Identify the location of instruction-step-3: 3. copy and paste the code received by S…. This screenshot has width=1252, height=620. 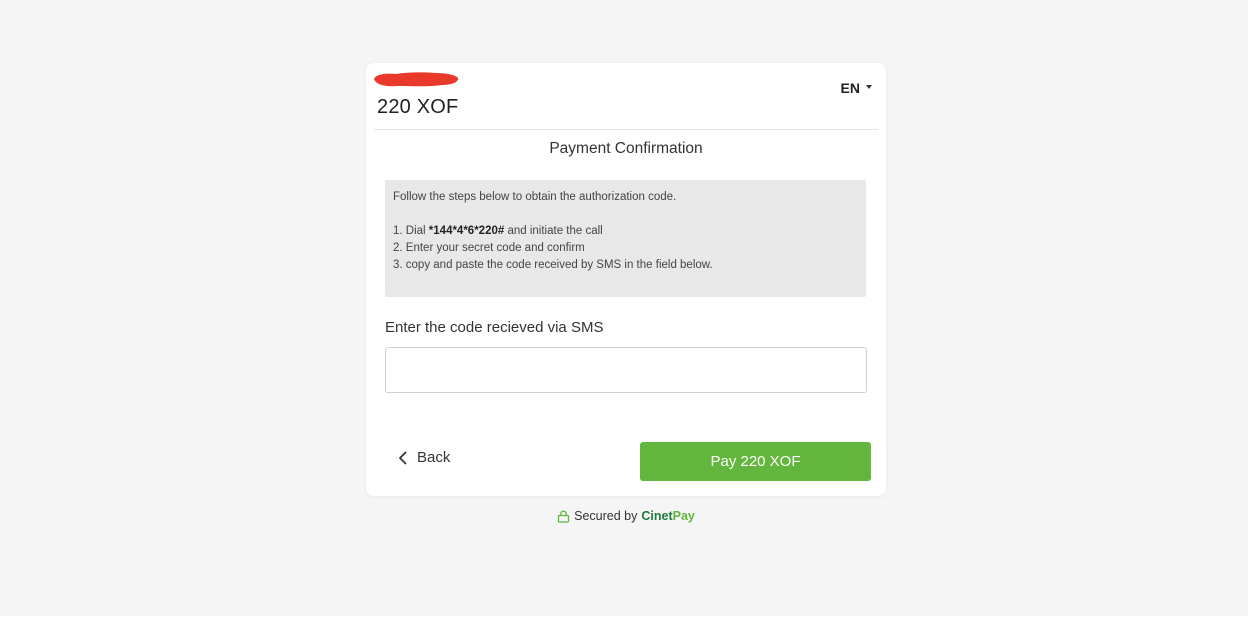
(553, 265).